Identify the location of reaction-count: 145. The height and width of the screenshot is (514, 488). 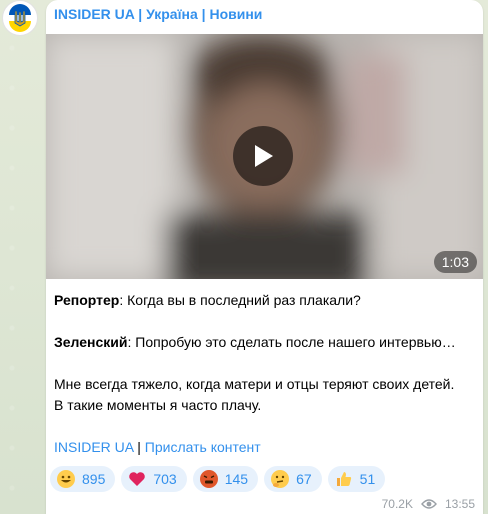
(236, 479).